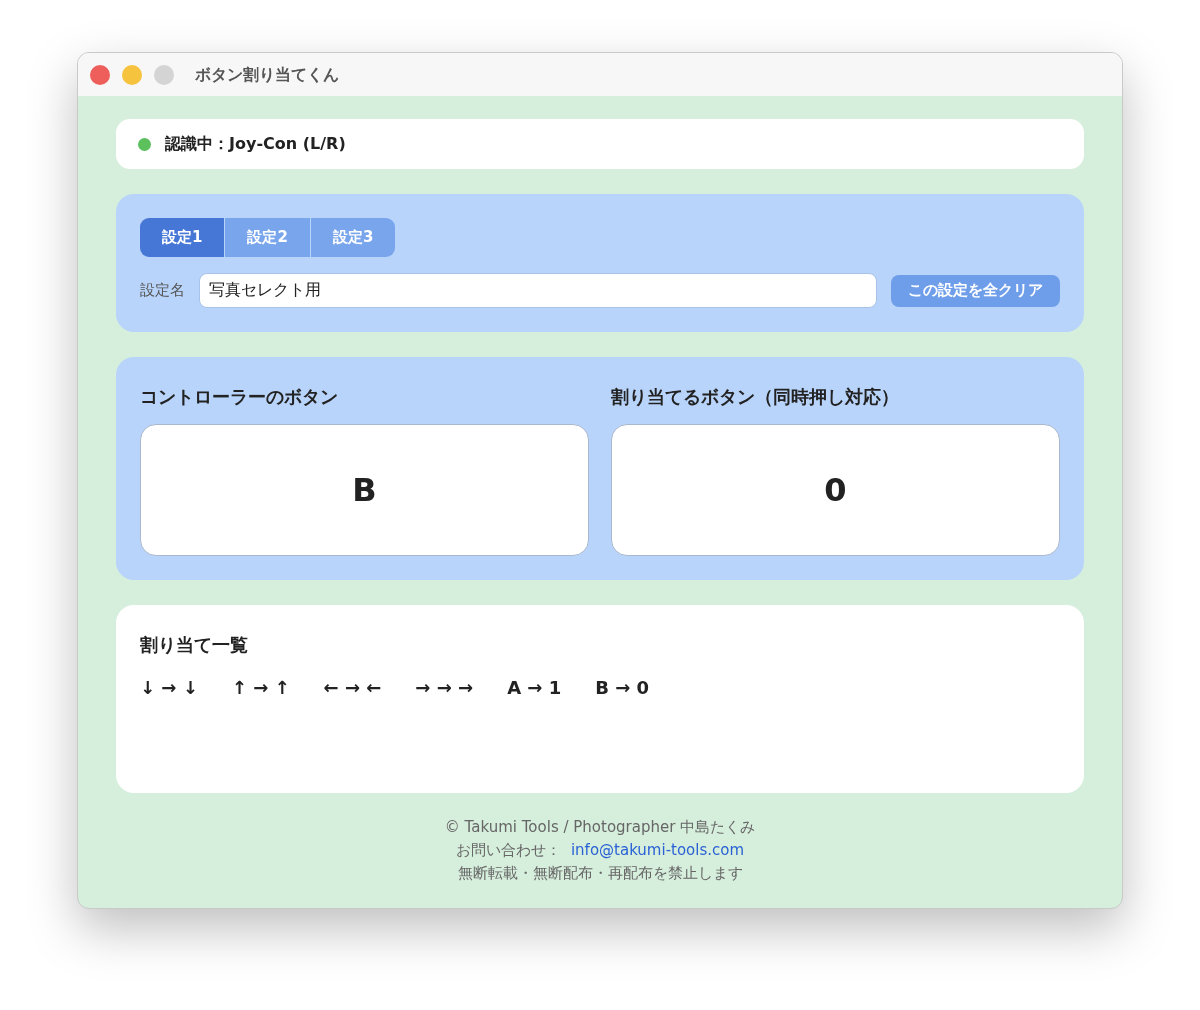  Describe the element at coordinates (164, 74) in the screenshot. I see `zoom-icon` at that location.